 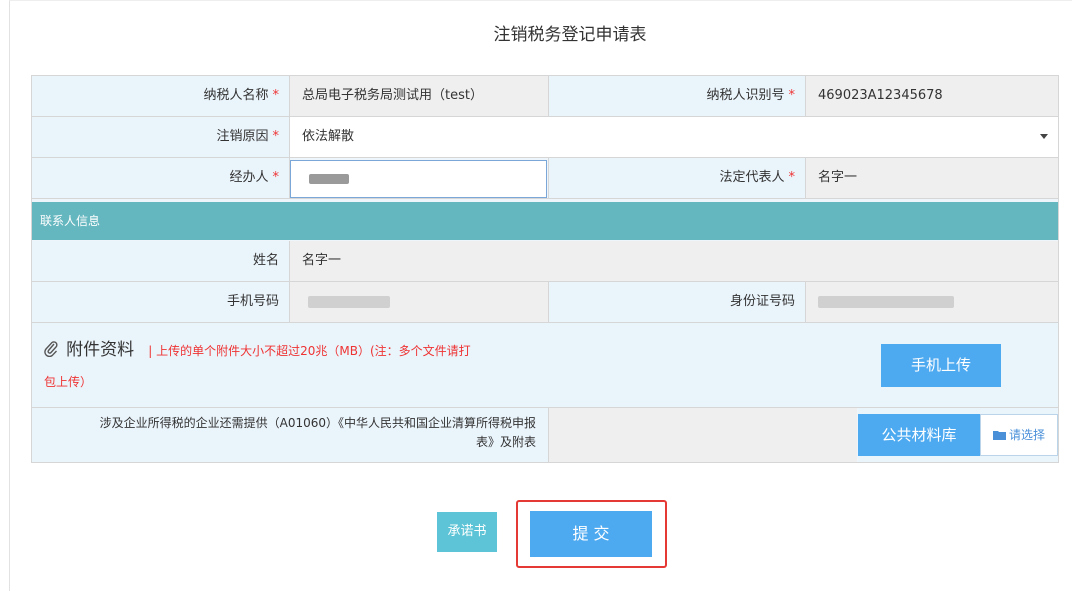 I want to click on phone-value, so click(x=419, y=302).